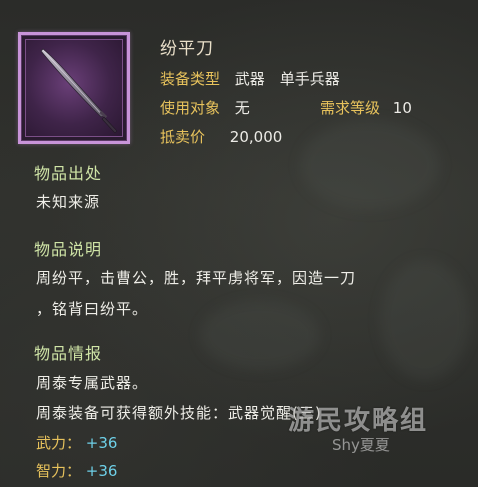 The width and height of the screenshot is (478, 487). What do you see at coordinates (350, 108) in the screenshot?
I see `level-label: 需求等级` at bounding box center [350, 108].